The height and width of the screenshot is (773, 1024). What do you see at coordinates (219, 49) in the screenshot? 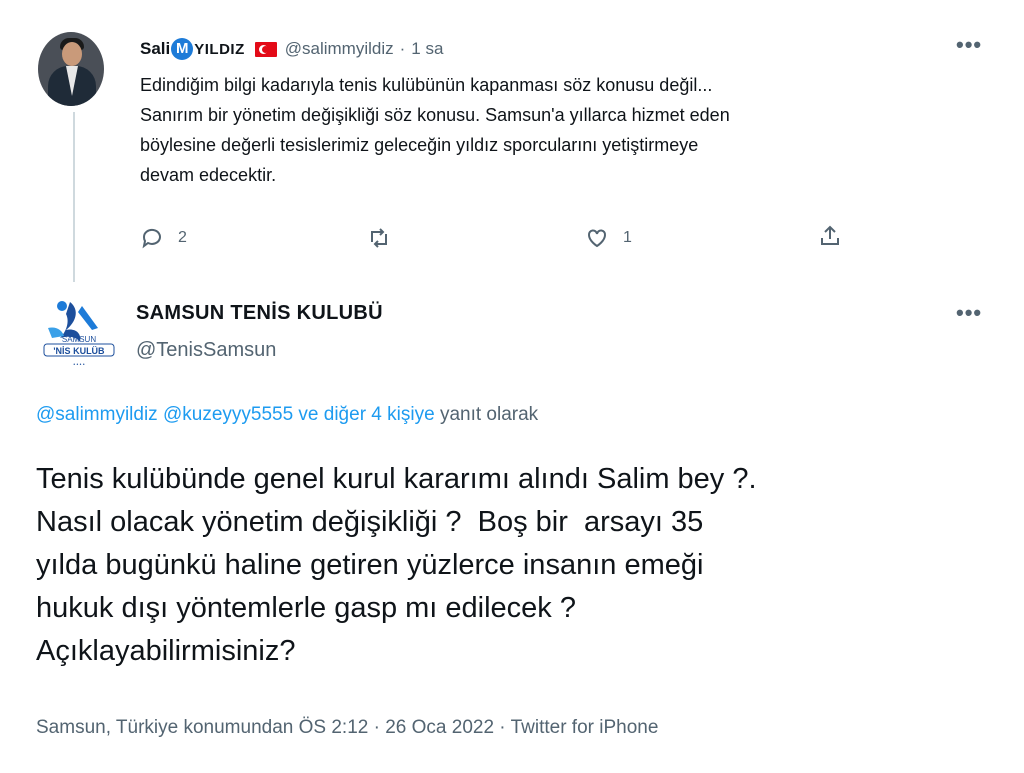
I see `display-name-part: YILDIZ` at bounding box center [219, 49].